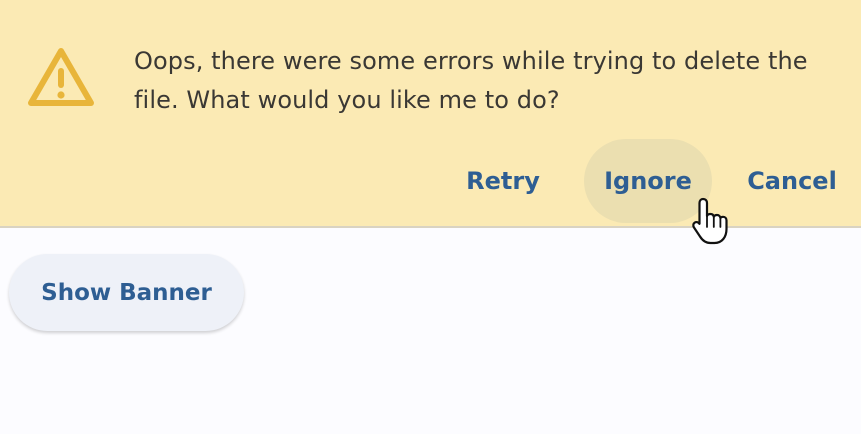  What do you see at coordinates (61, 77) in the screenshot?
I see `warning-triangle-icon` at bounding box center [61, 77].